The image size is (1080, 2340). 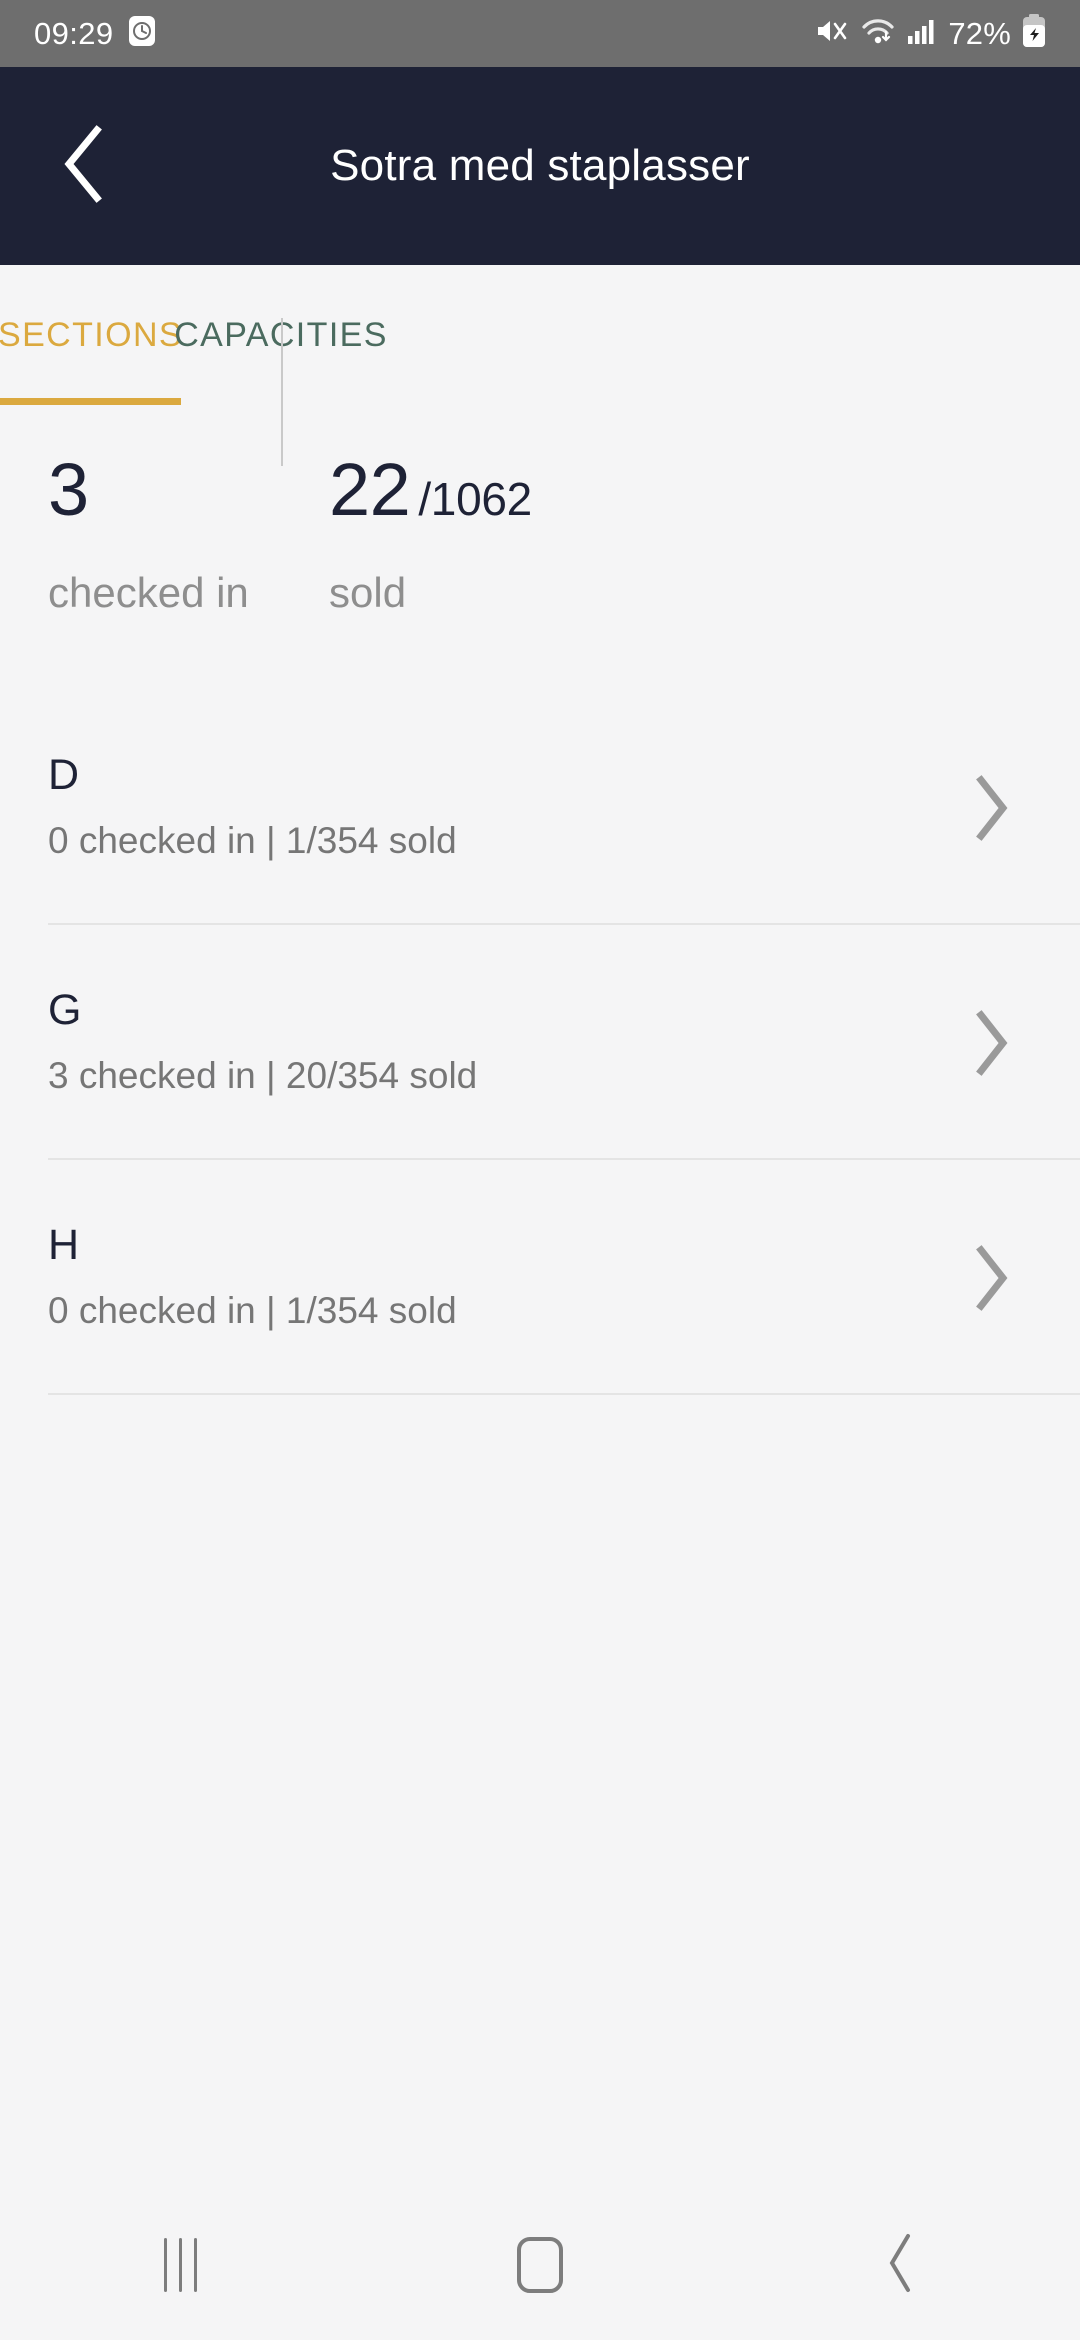 I want to click on row-divider, so click(x=564, y=1394).